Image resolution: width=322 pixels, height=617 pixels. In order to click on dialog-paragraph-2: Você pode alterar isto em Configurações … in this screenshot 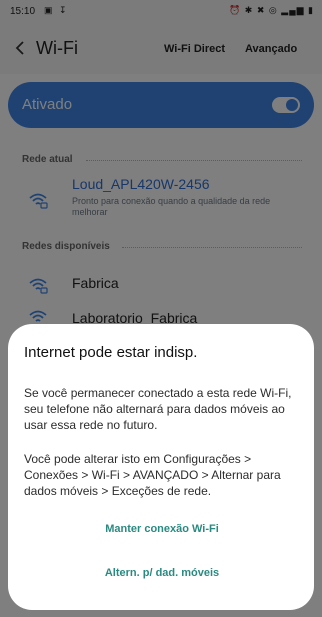, I will do `click(152, 475)`.